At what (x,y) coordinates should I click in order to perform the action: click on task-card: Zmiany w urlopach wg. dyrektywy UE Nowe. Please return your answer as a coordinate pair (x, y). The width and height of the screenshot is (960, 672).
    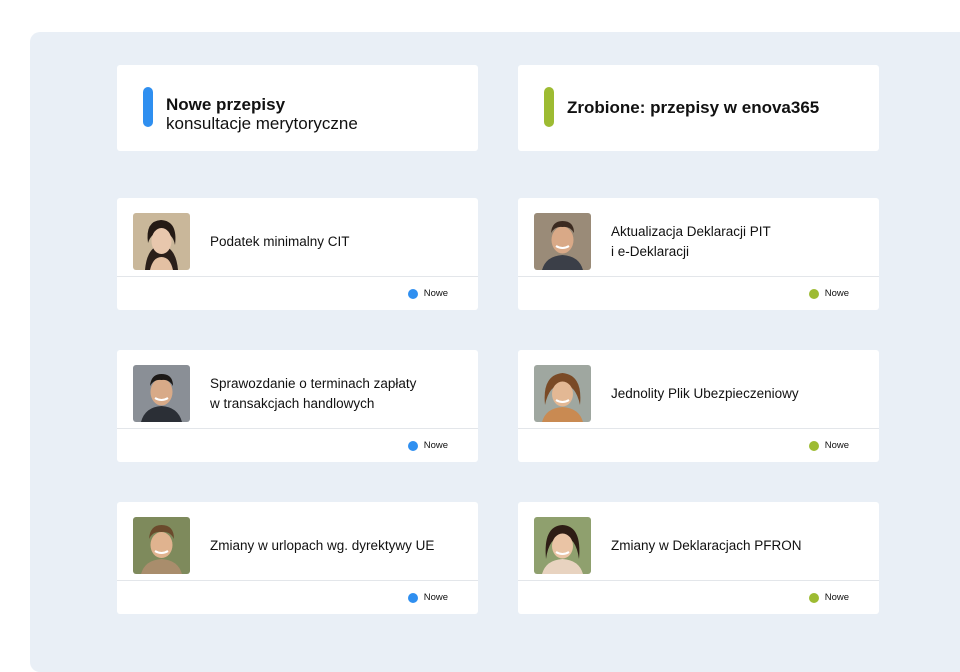
    Looking at the image, I should click on (297, 558).